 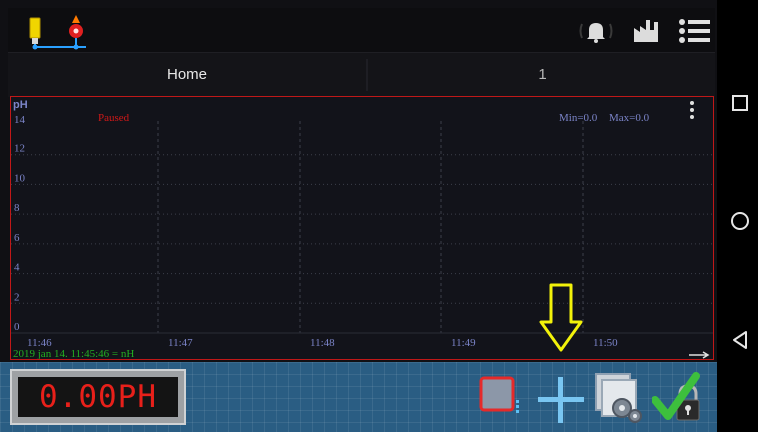 What do you see at coordinates (561, 400) in the screenshot?
I see `crosshair-plus-icon` at bounding box center [561, 400].